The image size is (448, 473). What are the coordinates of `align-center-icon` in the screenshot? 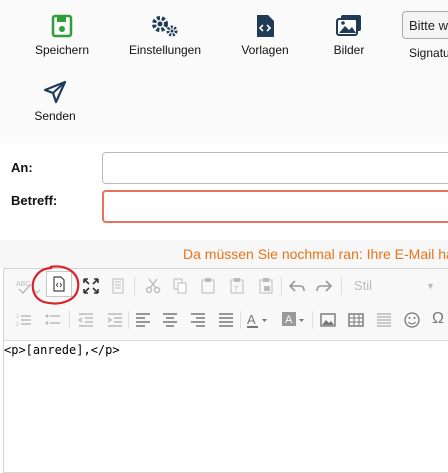 It's located at (170, 320).